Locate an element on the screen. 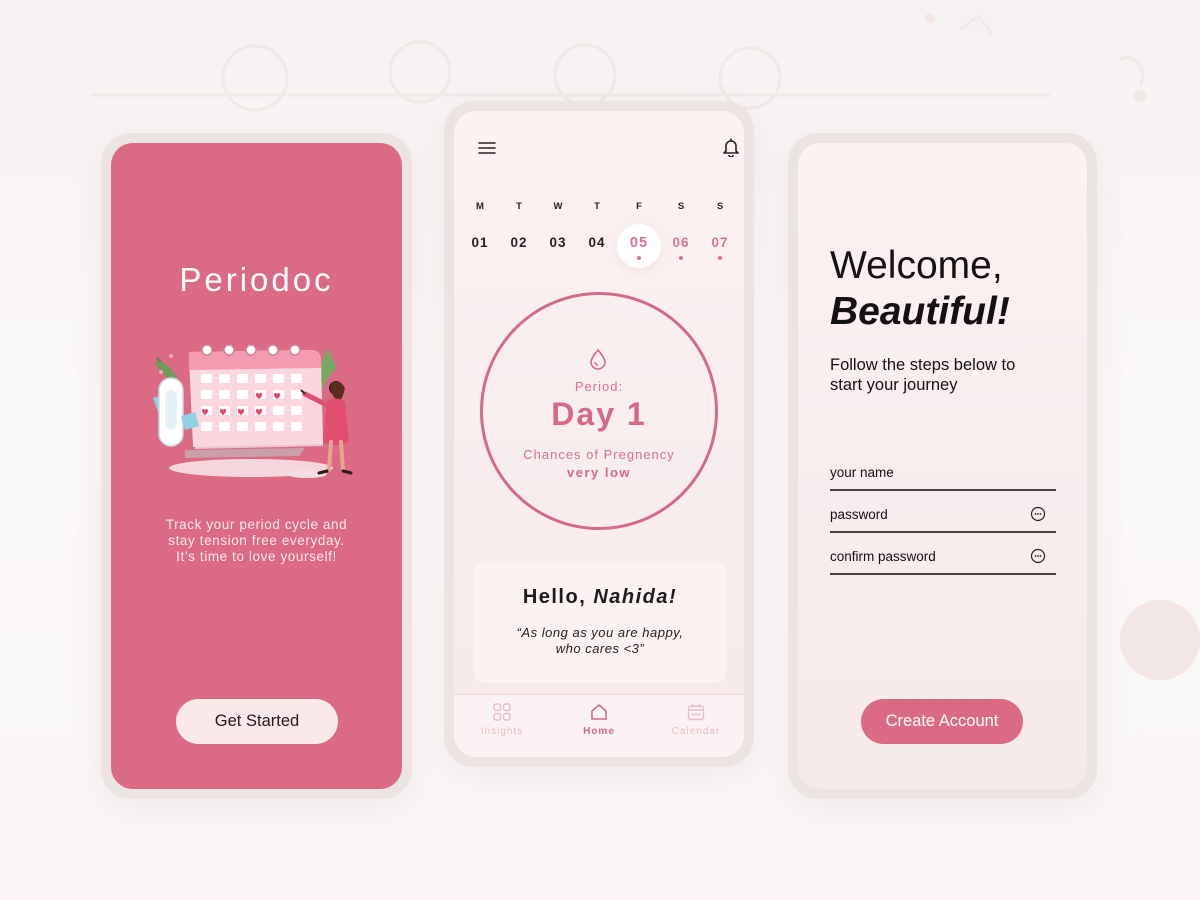 This screenshot has height=900, width=1200. pregnancy-chance-label: Chances of Pregnency is located at coordinates (599, 454).